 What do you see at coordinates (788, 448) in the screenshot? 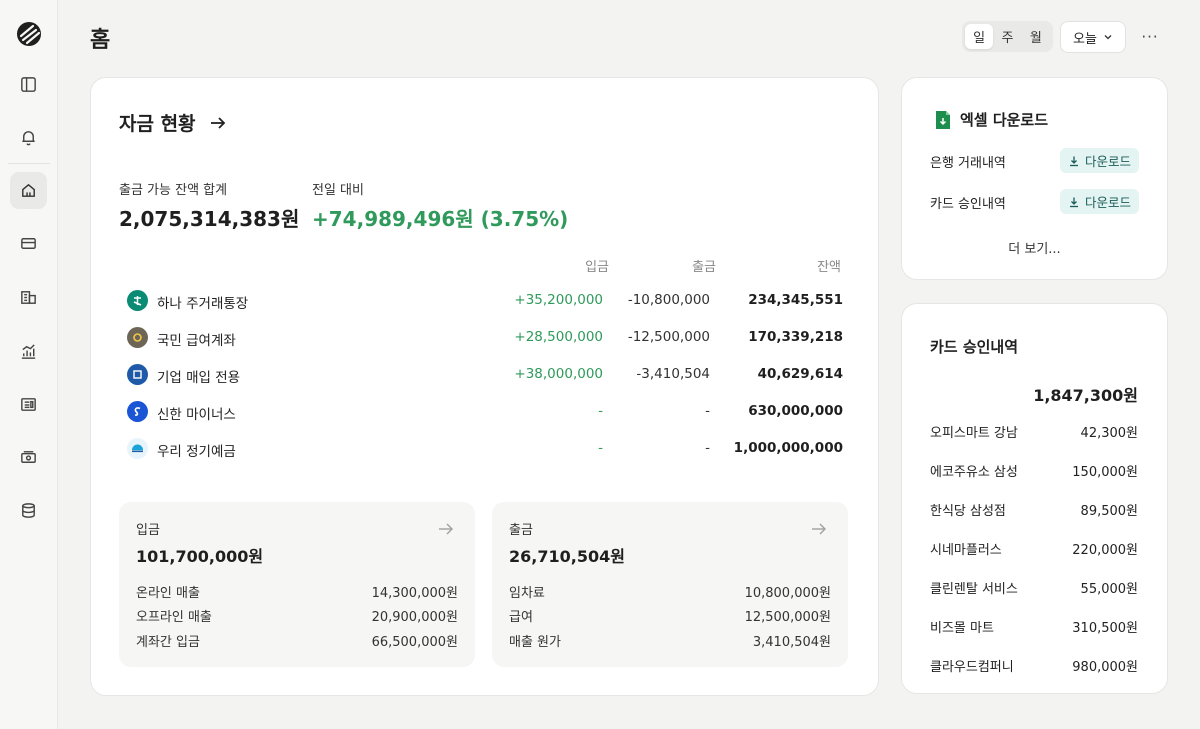
I see `account-balance: 1,000,000,000` at bounding box center [788, 448].